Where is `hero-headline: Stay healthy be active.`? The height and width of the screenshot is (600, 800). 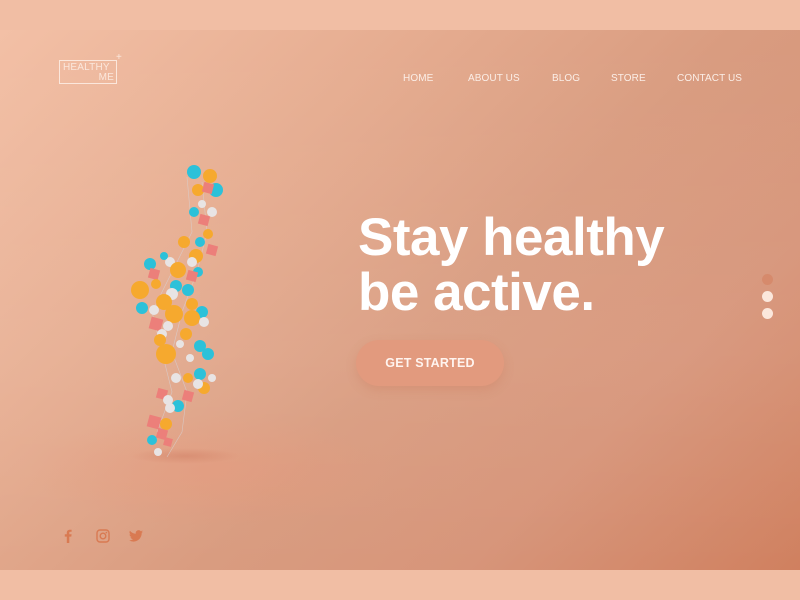
hero-headline: Stay healthy be active. is located at coordinates (511, 265).